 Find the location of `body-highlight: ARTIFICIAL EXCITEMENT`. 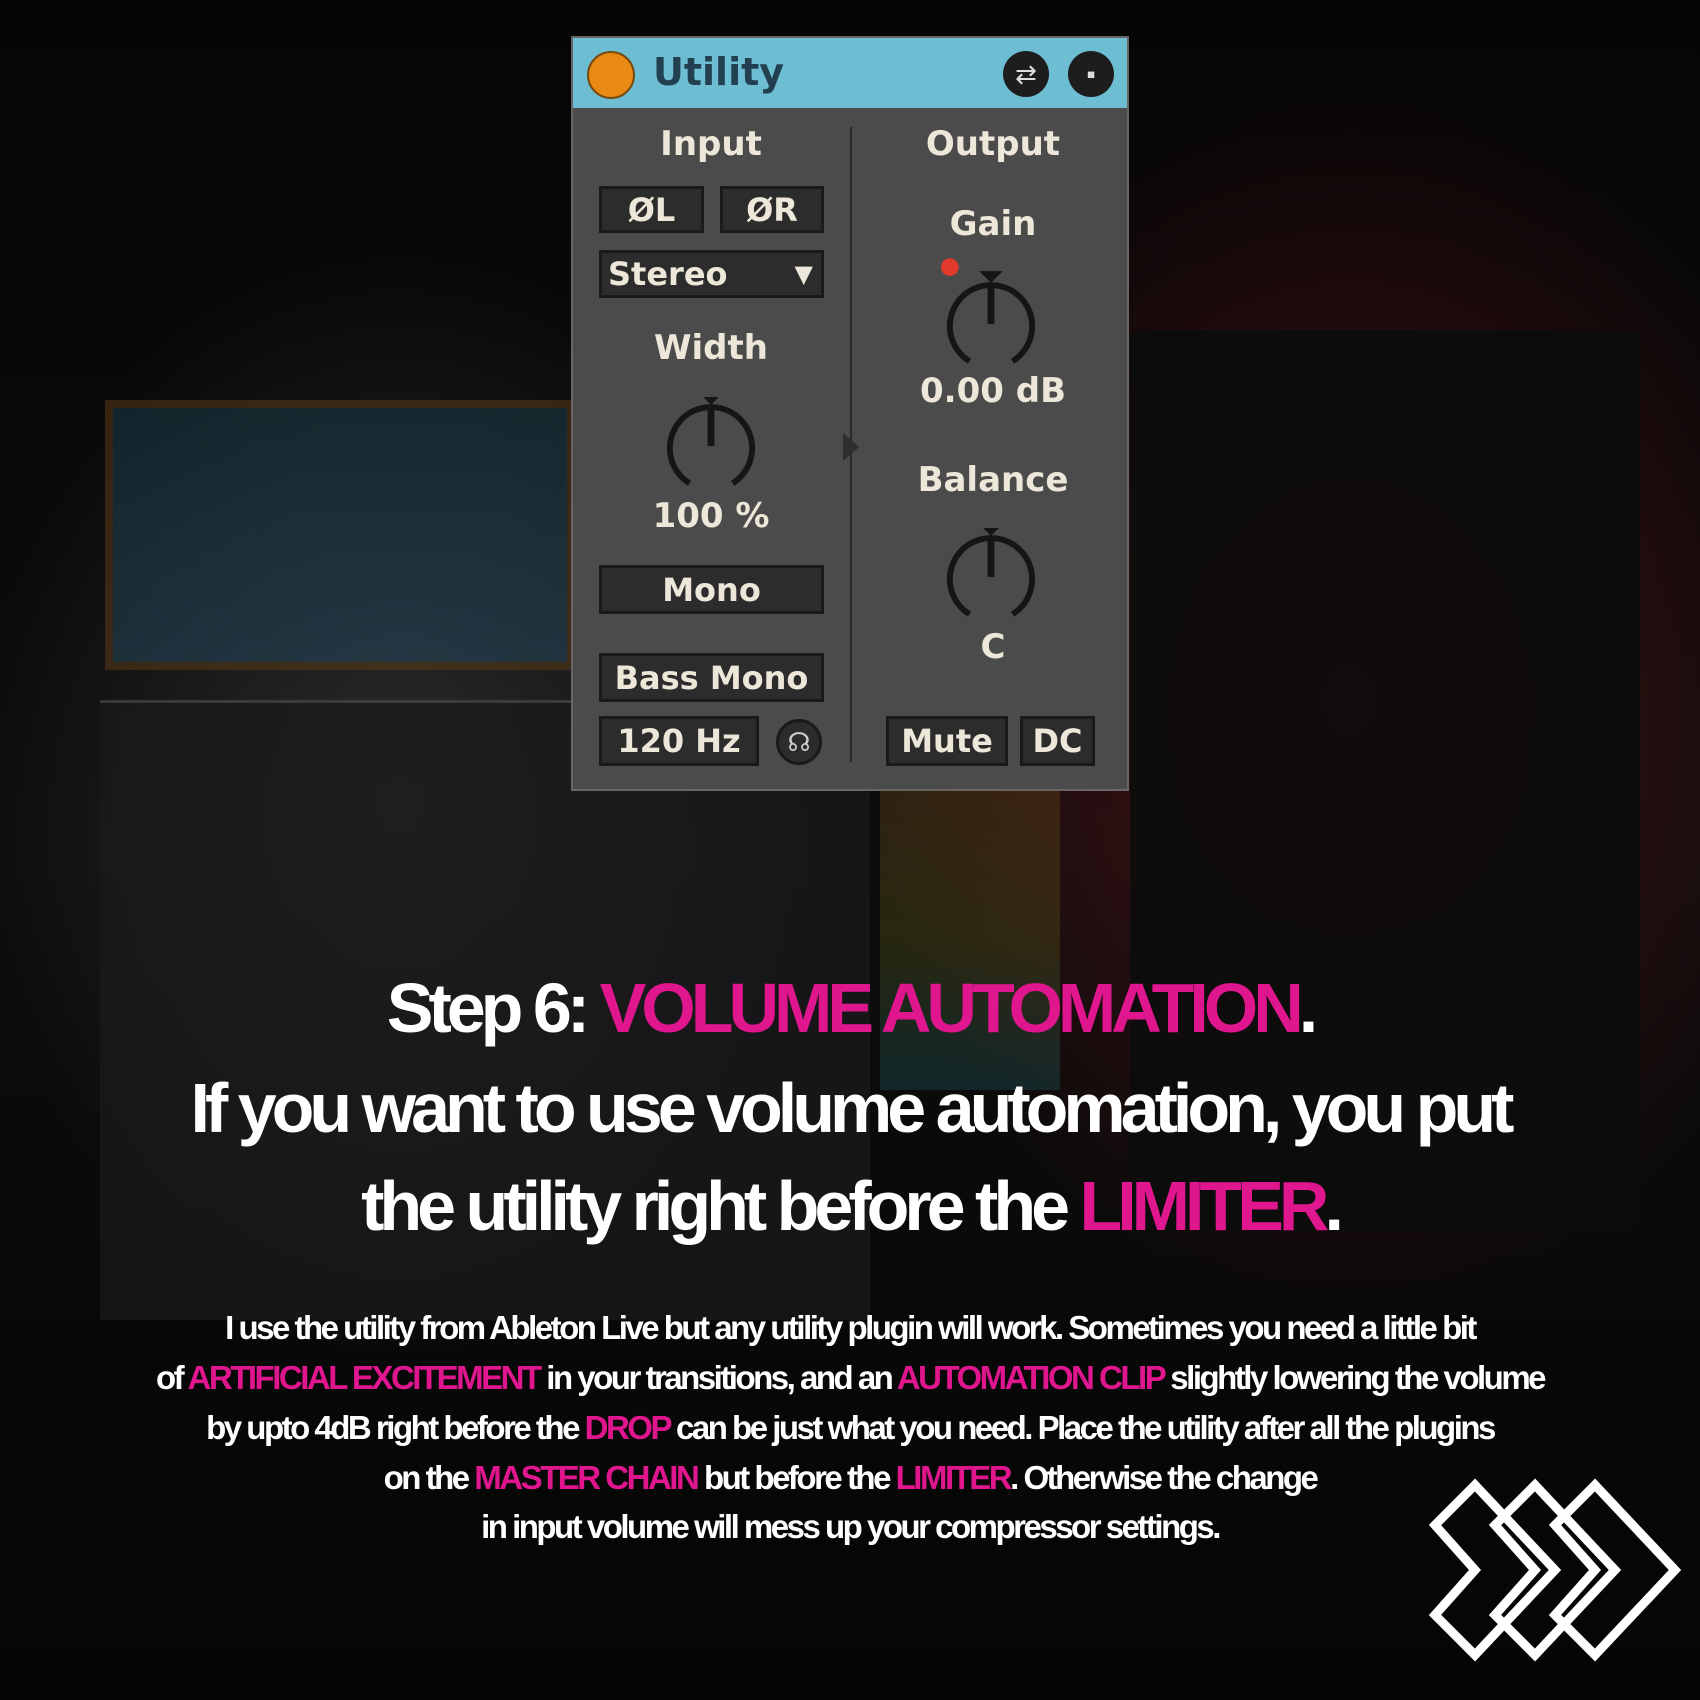

body-highlight: ARTIFICIAL EXCITEMENT is located at coordinates (365, 1377).